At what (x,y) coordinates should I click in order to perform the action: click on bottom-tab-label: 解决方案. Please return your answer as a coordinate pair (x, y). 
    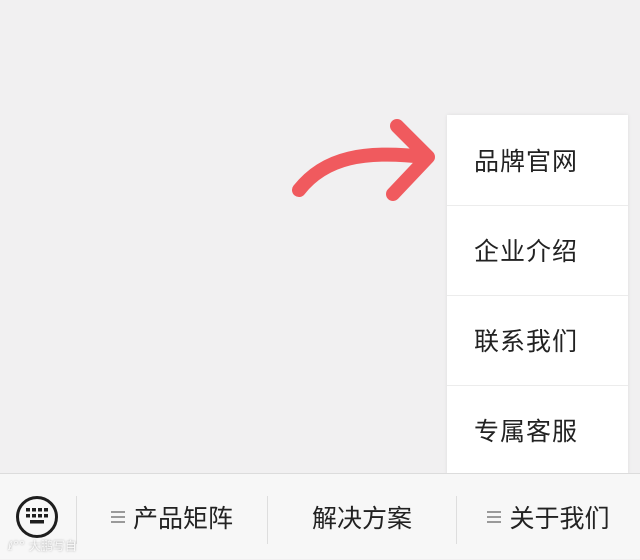
    Looking at the image, I should click on (361, 518).